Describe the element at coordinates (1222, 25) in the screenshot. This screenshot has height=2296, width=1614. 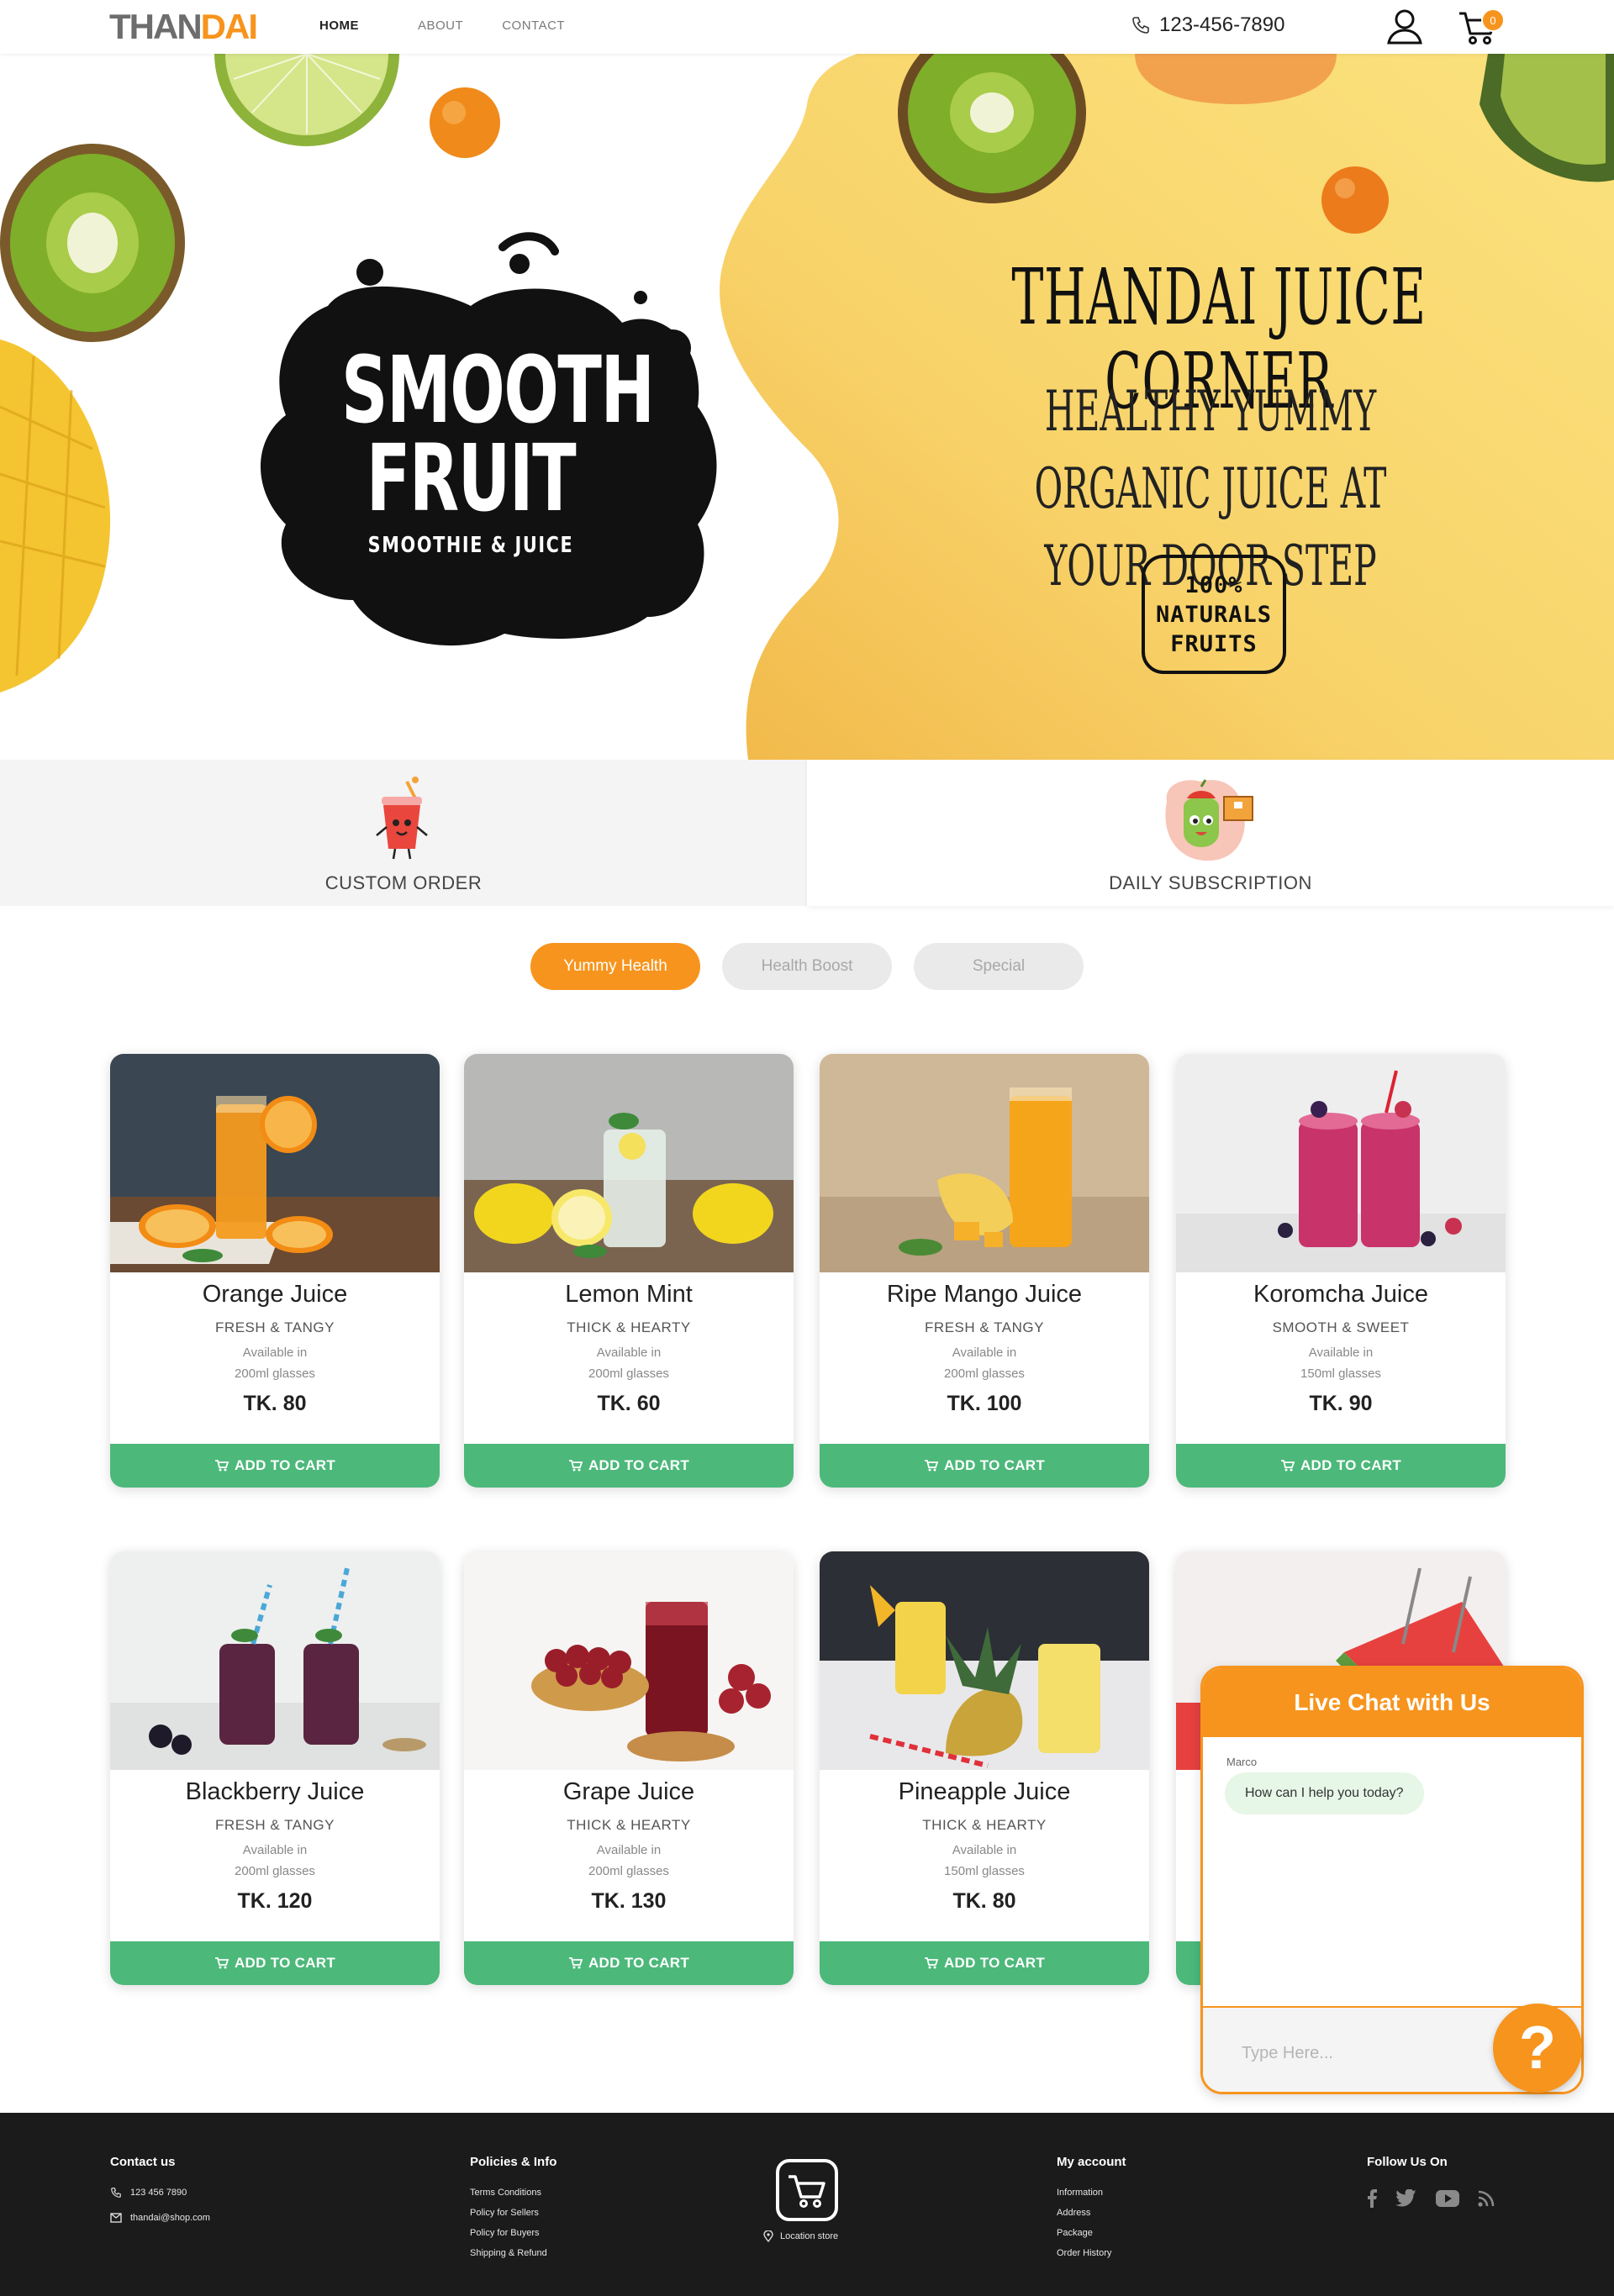
I see `phone-number: 123-456-7890` at that location.